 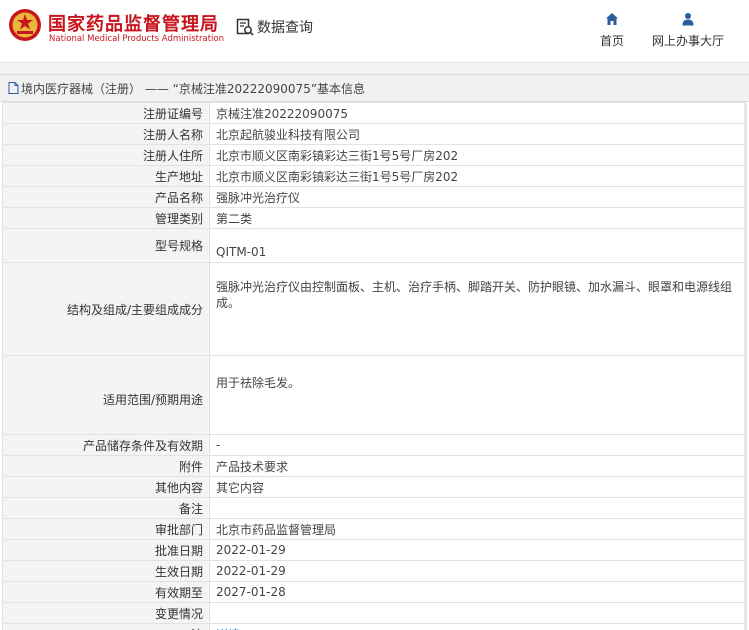 What do you see at coordinates (106, 218) in the screenshot?
I see `category-label: 管理类别` at bounding box center [106, 218].